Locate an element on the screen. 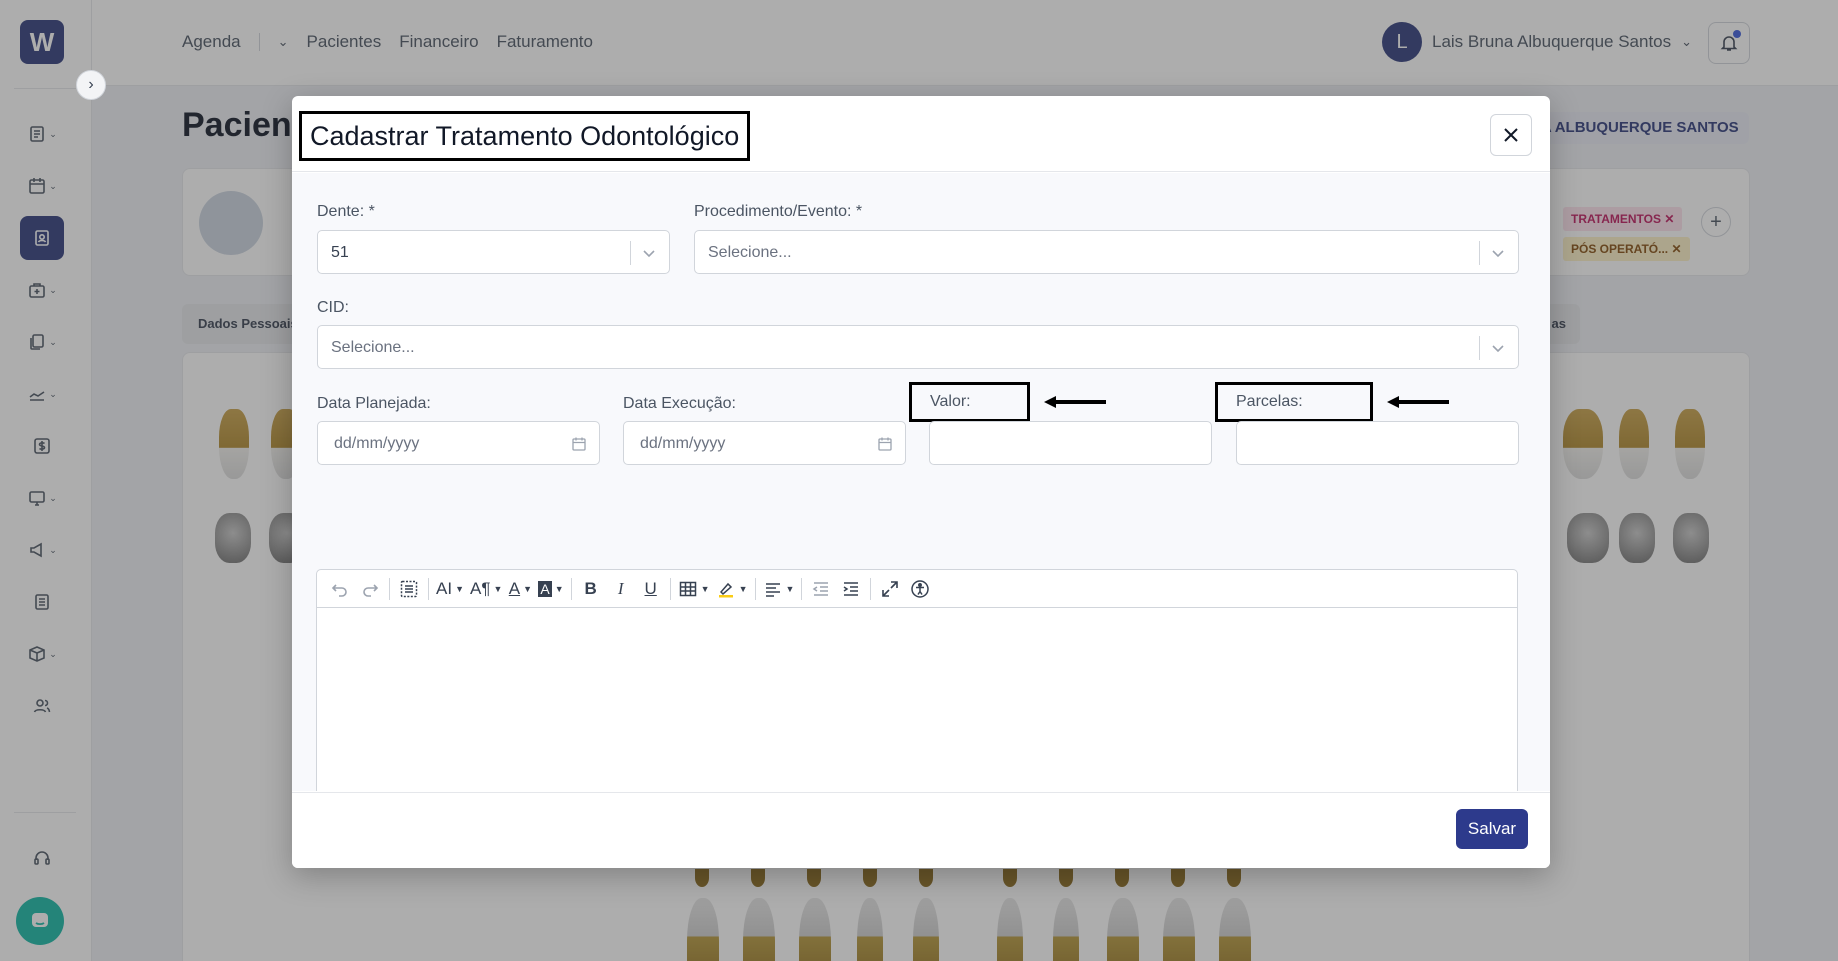 The width and height of the screenshot is (1838, 961). table-button: ▼ is located at coordinates (694, 589).